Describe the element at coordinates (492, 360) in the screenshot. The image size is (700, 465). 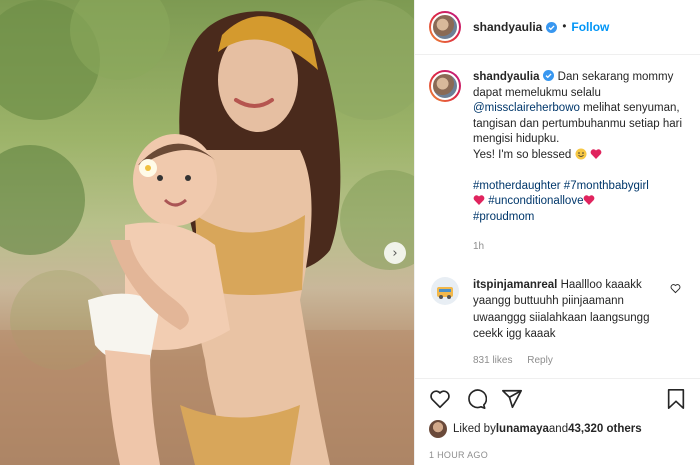
I see `comment-likes: 831 likes` at that location.